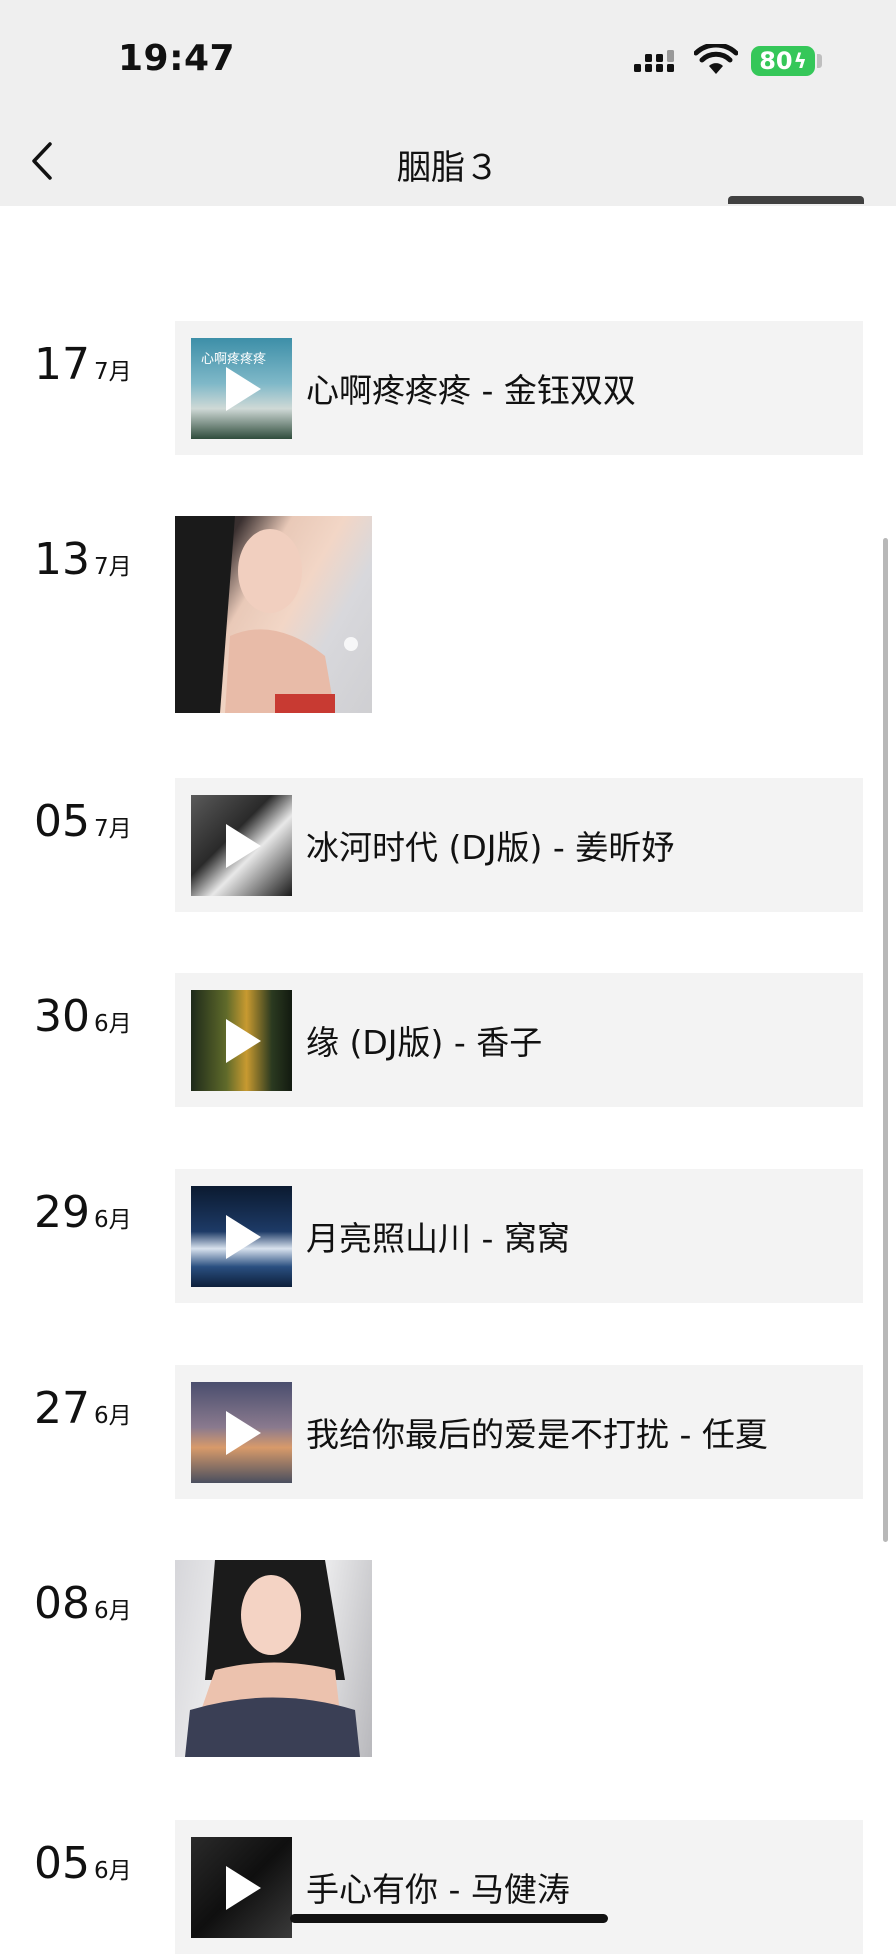 The width and height of the screenshot is (896, 1954). Describe the element at coordinates (62, 1212) in the screenshot. I see `post-day: 29` at that location.